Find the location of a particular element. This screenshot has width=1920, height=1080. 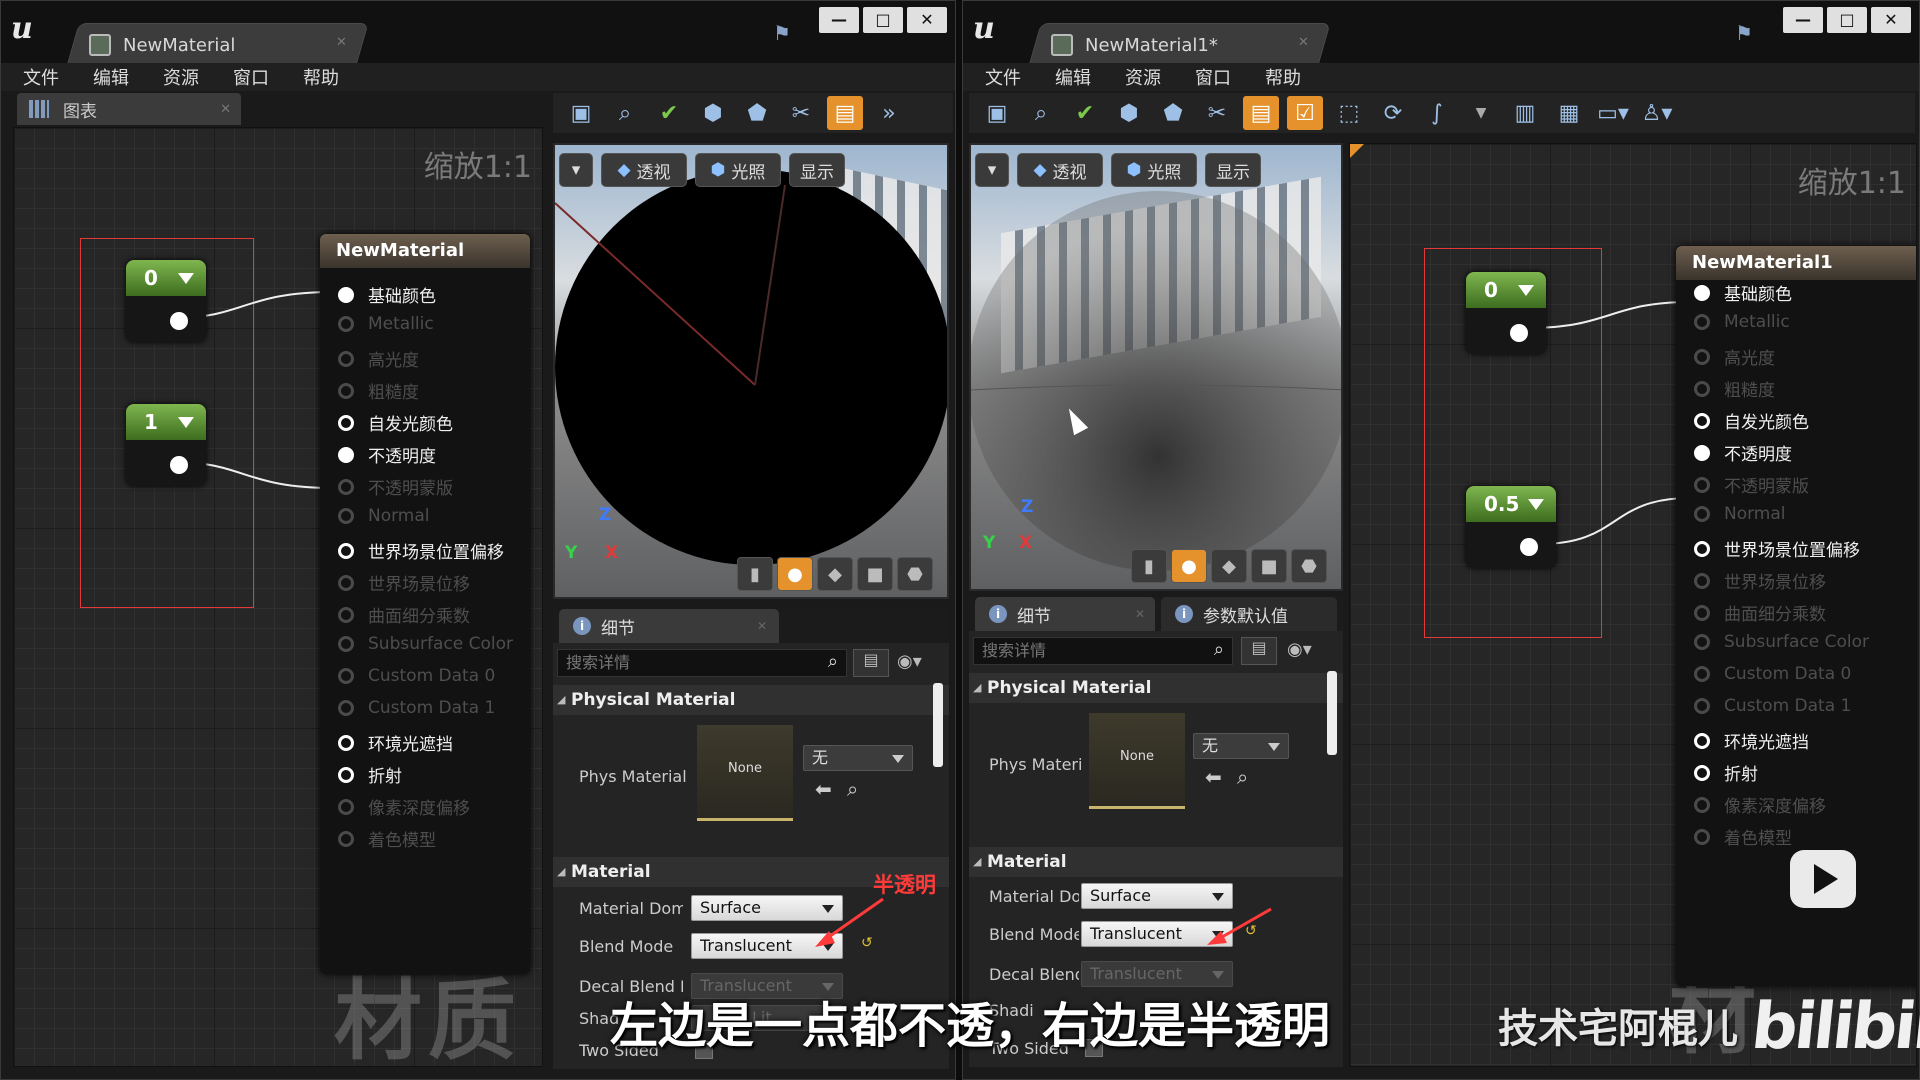

layout-icon: ▭▾ is located at coordinates (1613, 113).